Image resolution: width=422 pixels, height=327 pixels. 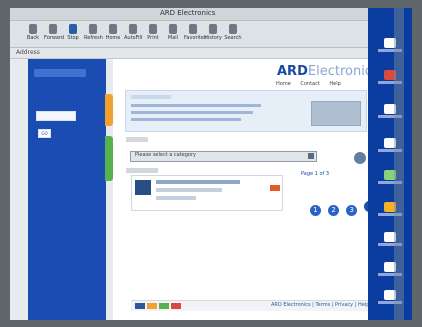 What do you see at coordinates (352, 210) in the screenshot?
I see `page-3-button: 3` at bounding box center [352, 210].